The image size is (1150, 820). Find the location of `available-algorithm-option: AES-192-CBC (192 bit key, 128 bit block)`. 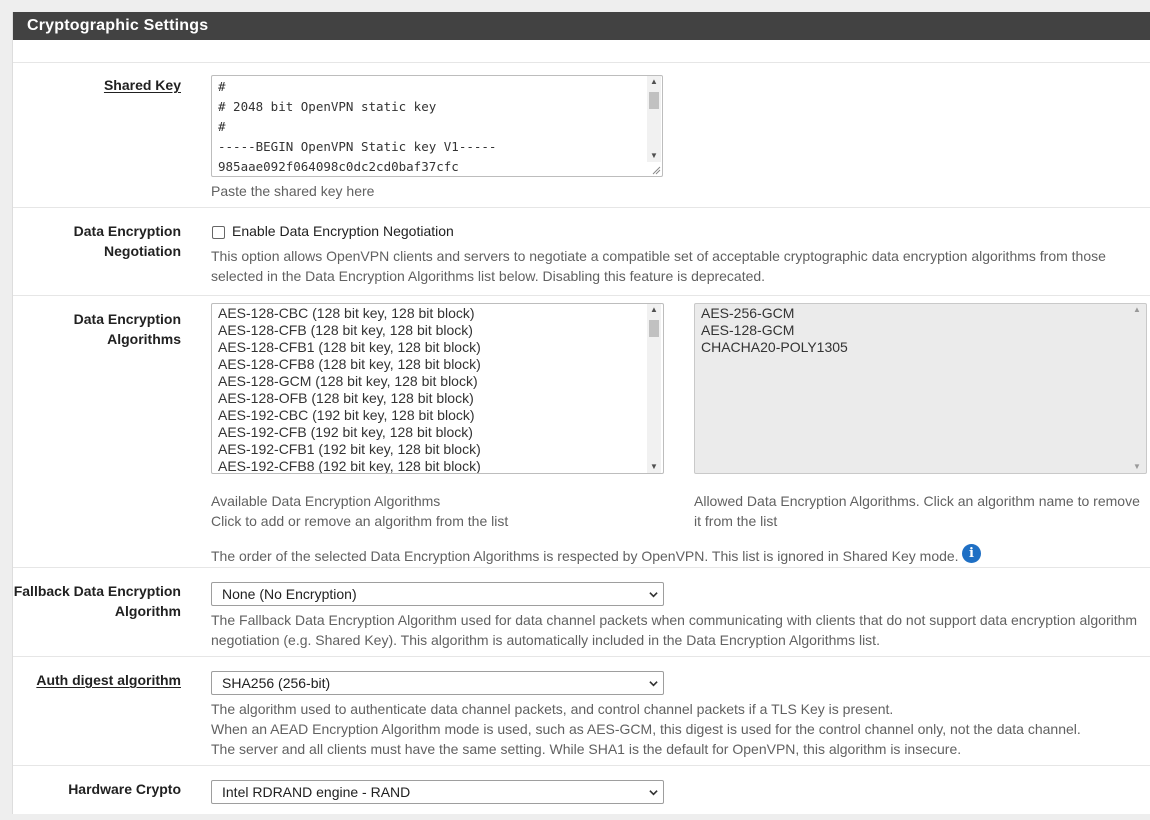

available-algorithm-option: AES-192-CBC (192 bit key, 128 bit block) is located at coordinates (440, 415).